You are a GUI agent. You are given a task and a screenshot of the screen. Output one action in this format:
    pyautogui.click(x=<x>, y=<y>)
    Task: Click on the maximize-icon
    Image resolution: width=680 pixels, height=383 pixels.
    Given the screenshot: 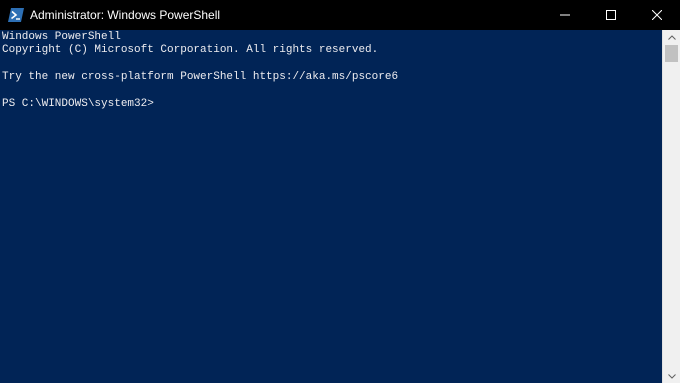 What is the action you would take?
    pyautogui.click(x=611, y=15)
    